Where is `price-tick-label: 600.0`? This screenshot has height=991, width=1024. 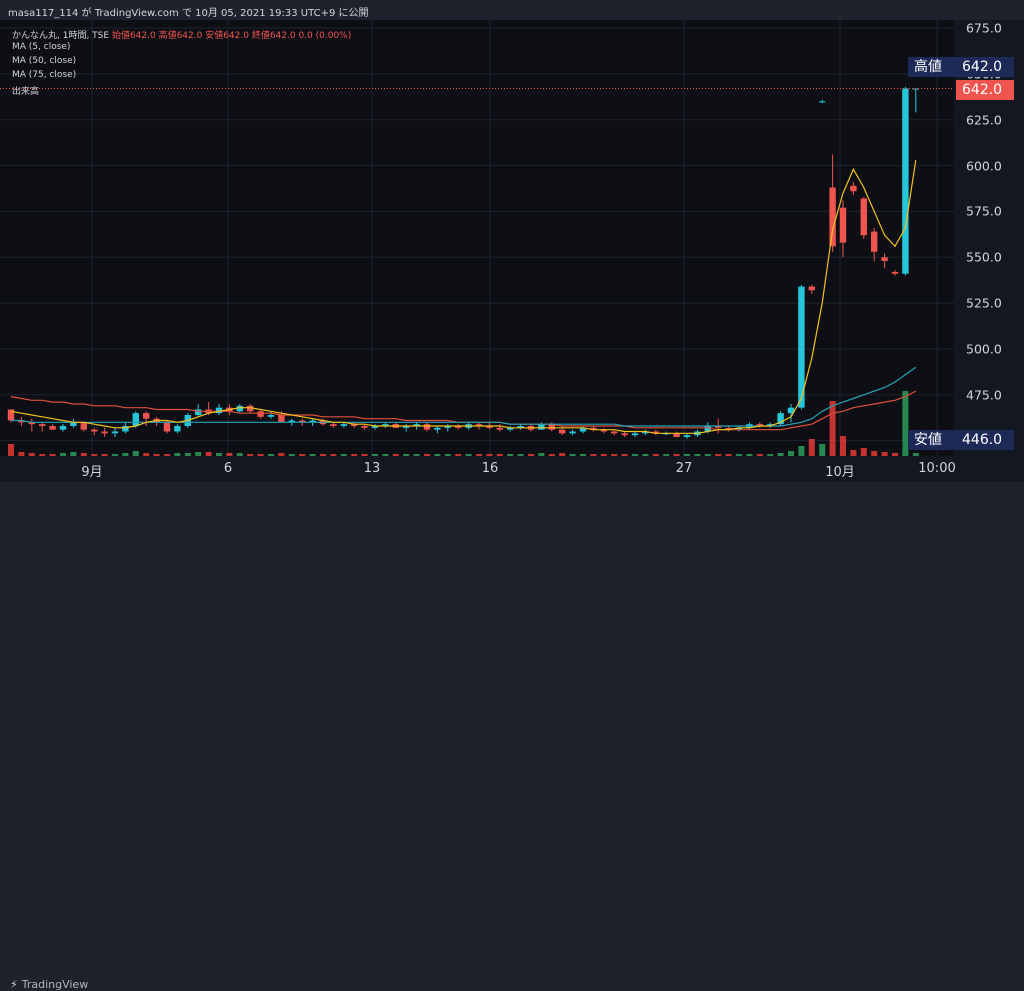 price-tick-label: 600.0 is located at coordinates (984, 166).